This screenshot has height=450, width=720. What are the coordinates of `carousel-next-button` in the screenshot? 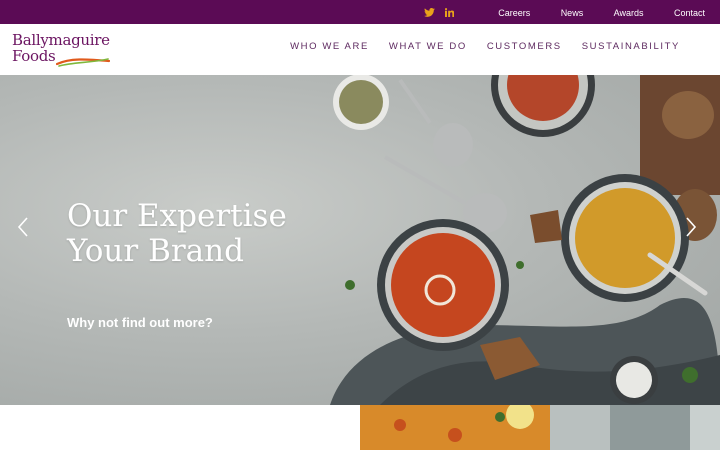 It's located at (691, 227).